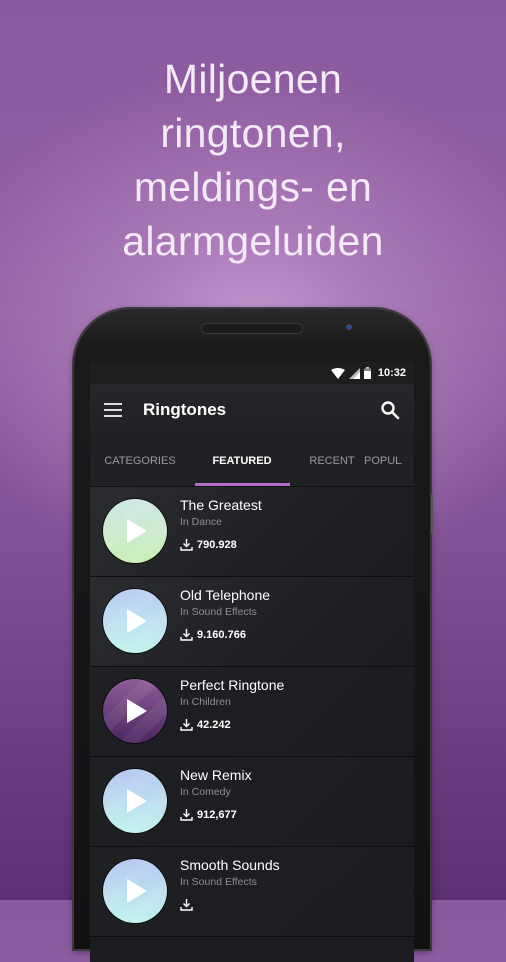 The image size is (506, 962). I want to click on ringtone-title: Old Telephone, so click(225, 595).